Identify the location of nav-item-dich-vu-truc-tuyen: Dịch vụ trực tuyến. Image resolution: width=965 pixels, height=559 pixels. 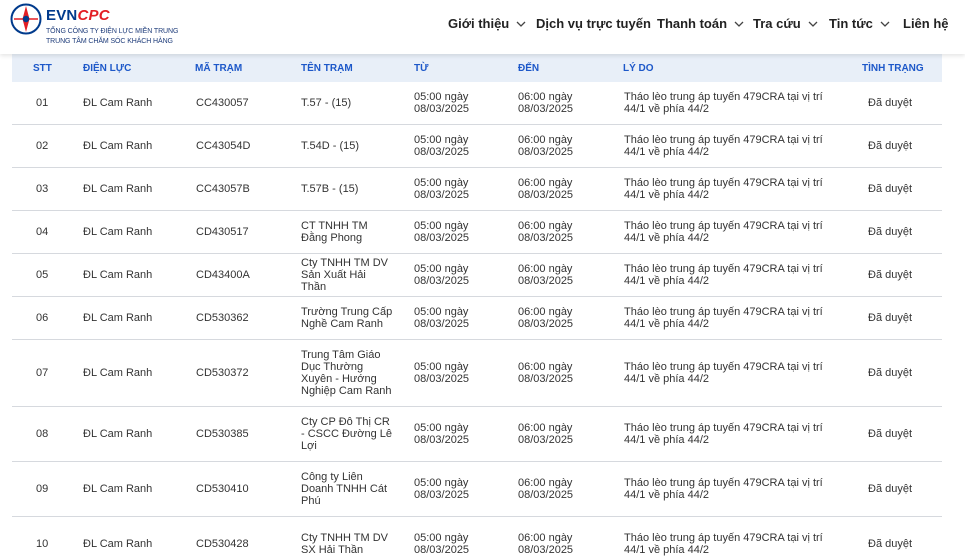
(593, 23).